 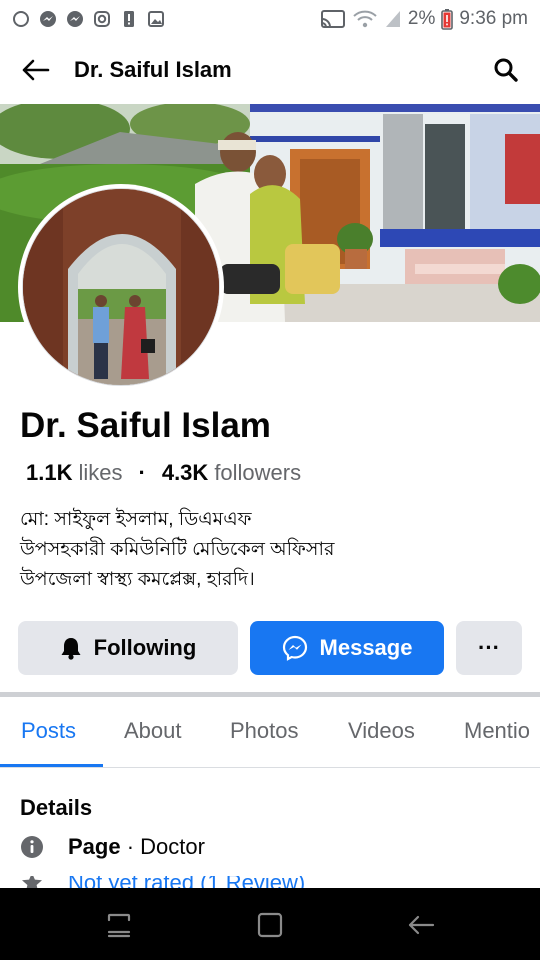 What do you see at coordinates (102, 19) in the screenshot?
I see `instagram-notification-icon` at bounding box center [102, 19].